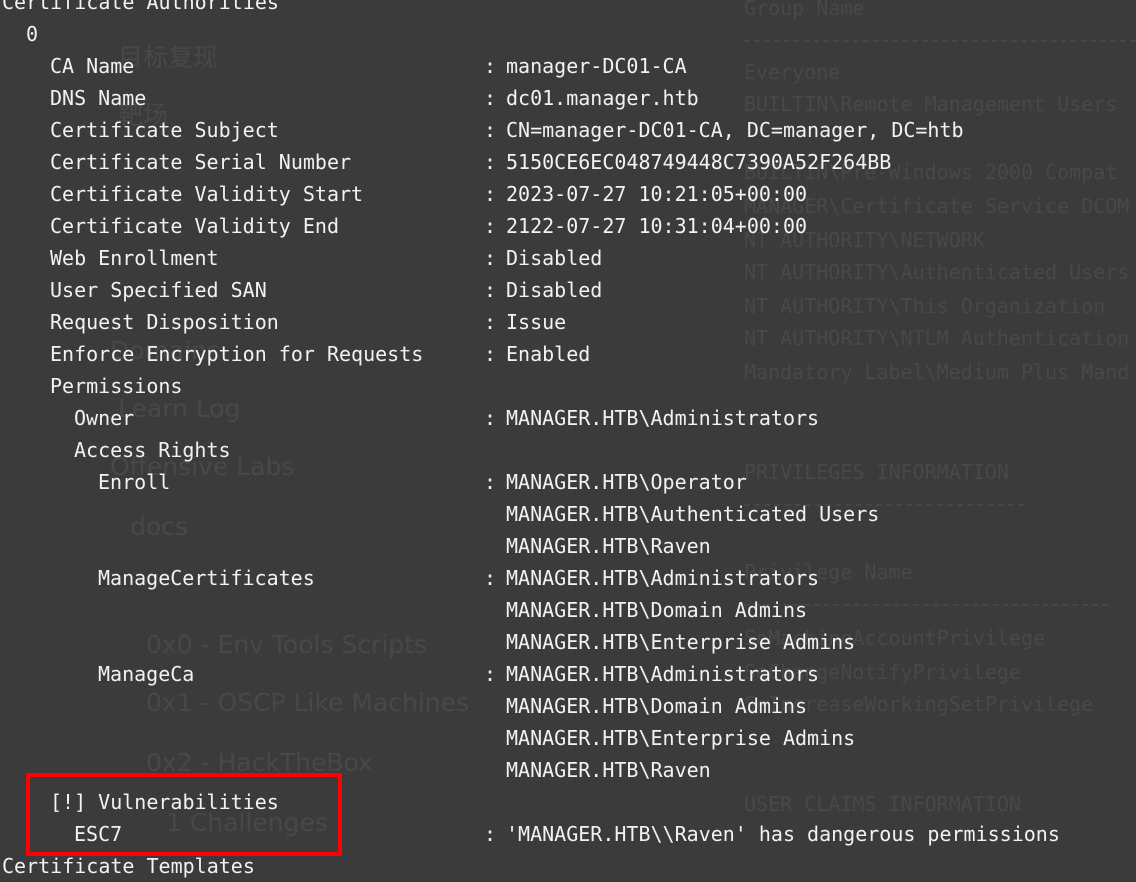  I want to click on ca-field-row: Request Disposition: Issue, so click(568, 322).